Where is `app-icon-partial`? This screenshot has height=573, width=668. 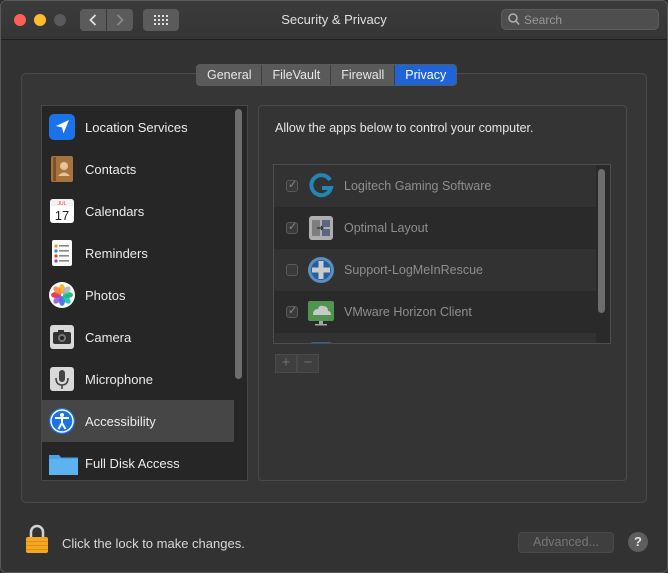 app-icon-partial is located at coordinates (321, 342).